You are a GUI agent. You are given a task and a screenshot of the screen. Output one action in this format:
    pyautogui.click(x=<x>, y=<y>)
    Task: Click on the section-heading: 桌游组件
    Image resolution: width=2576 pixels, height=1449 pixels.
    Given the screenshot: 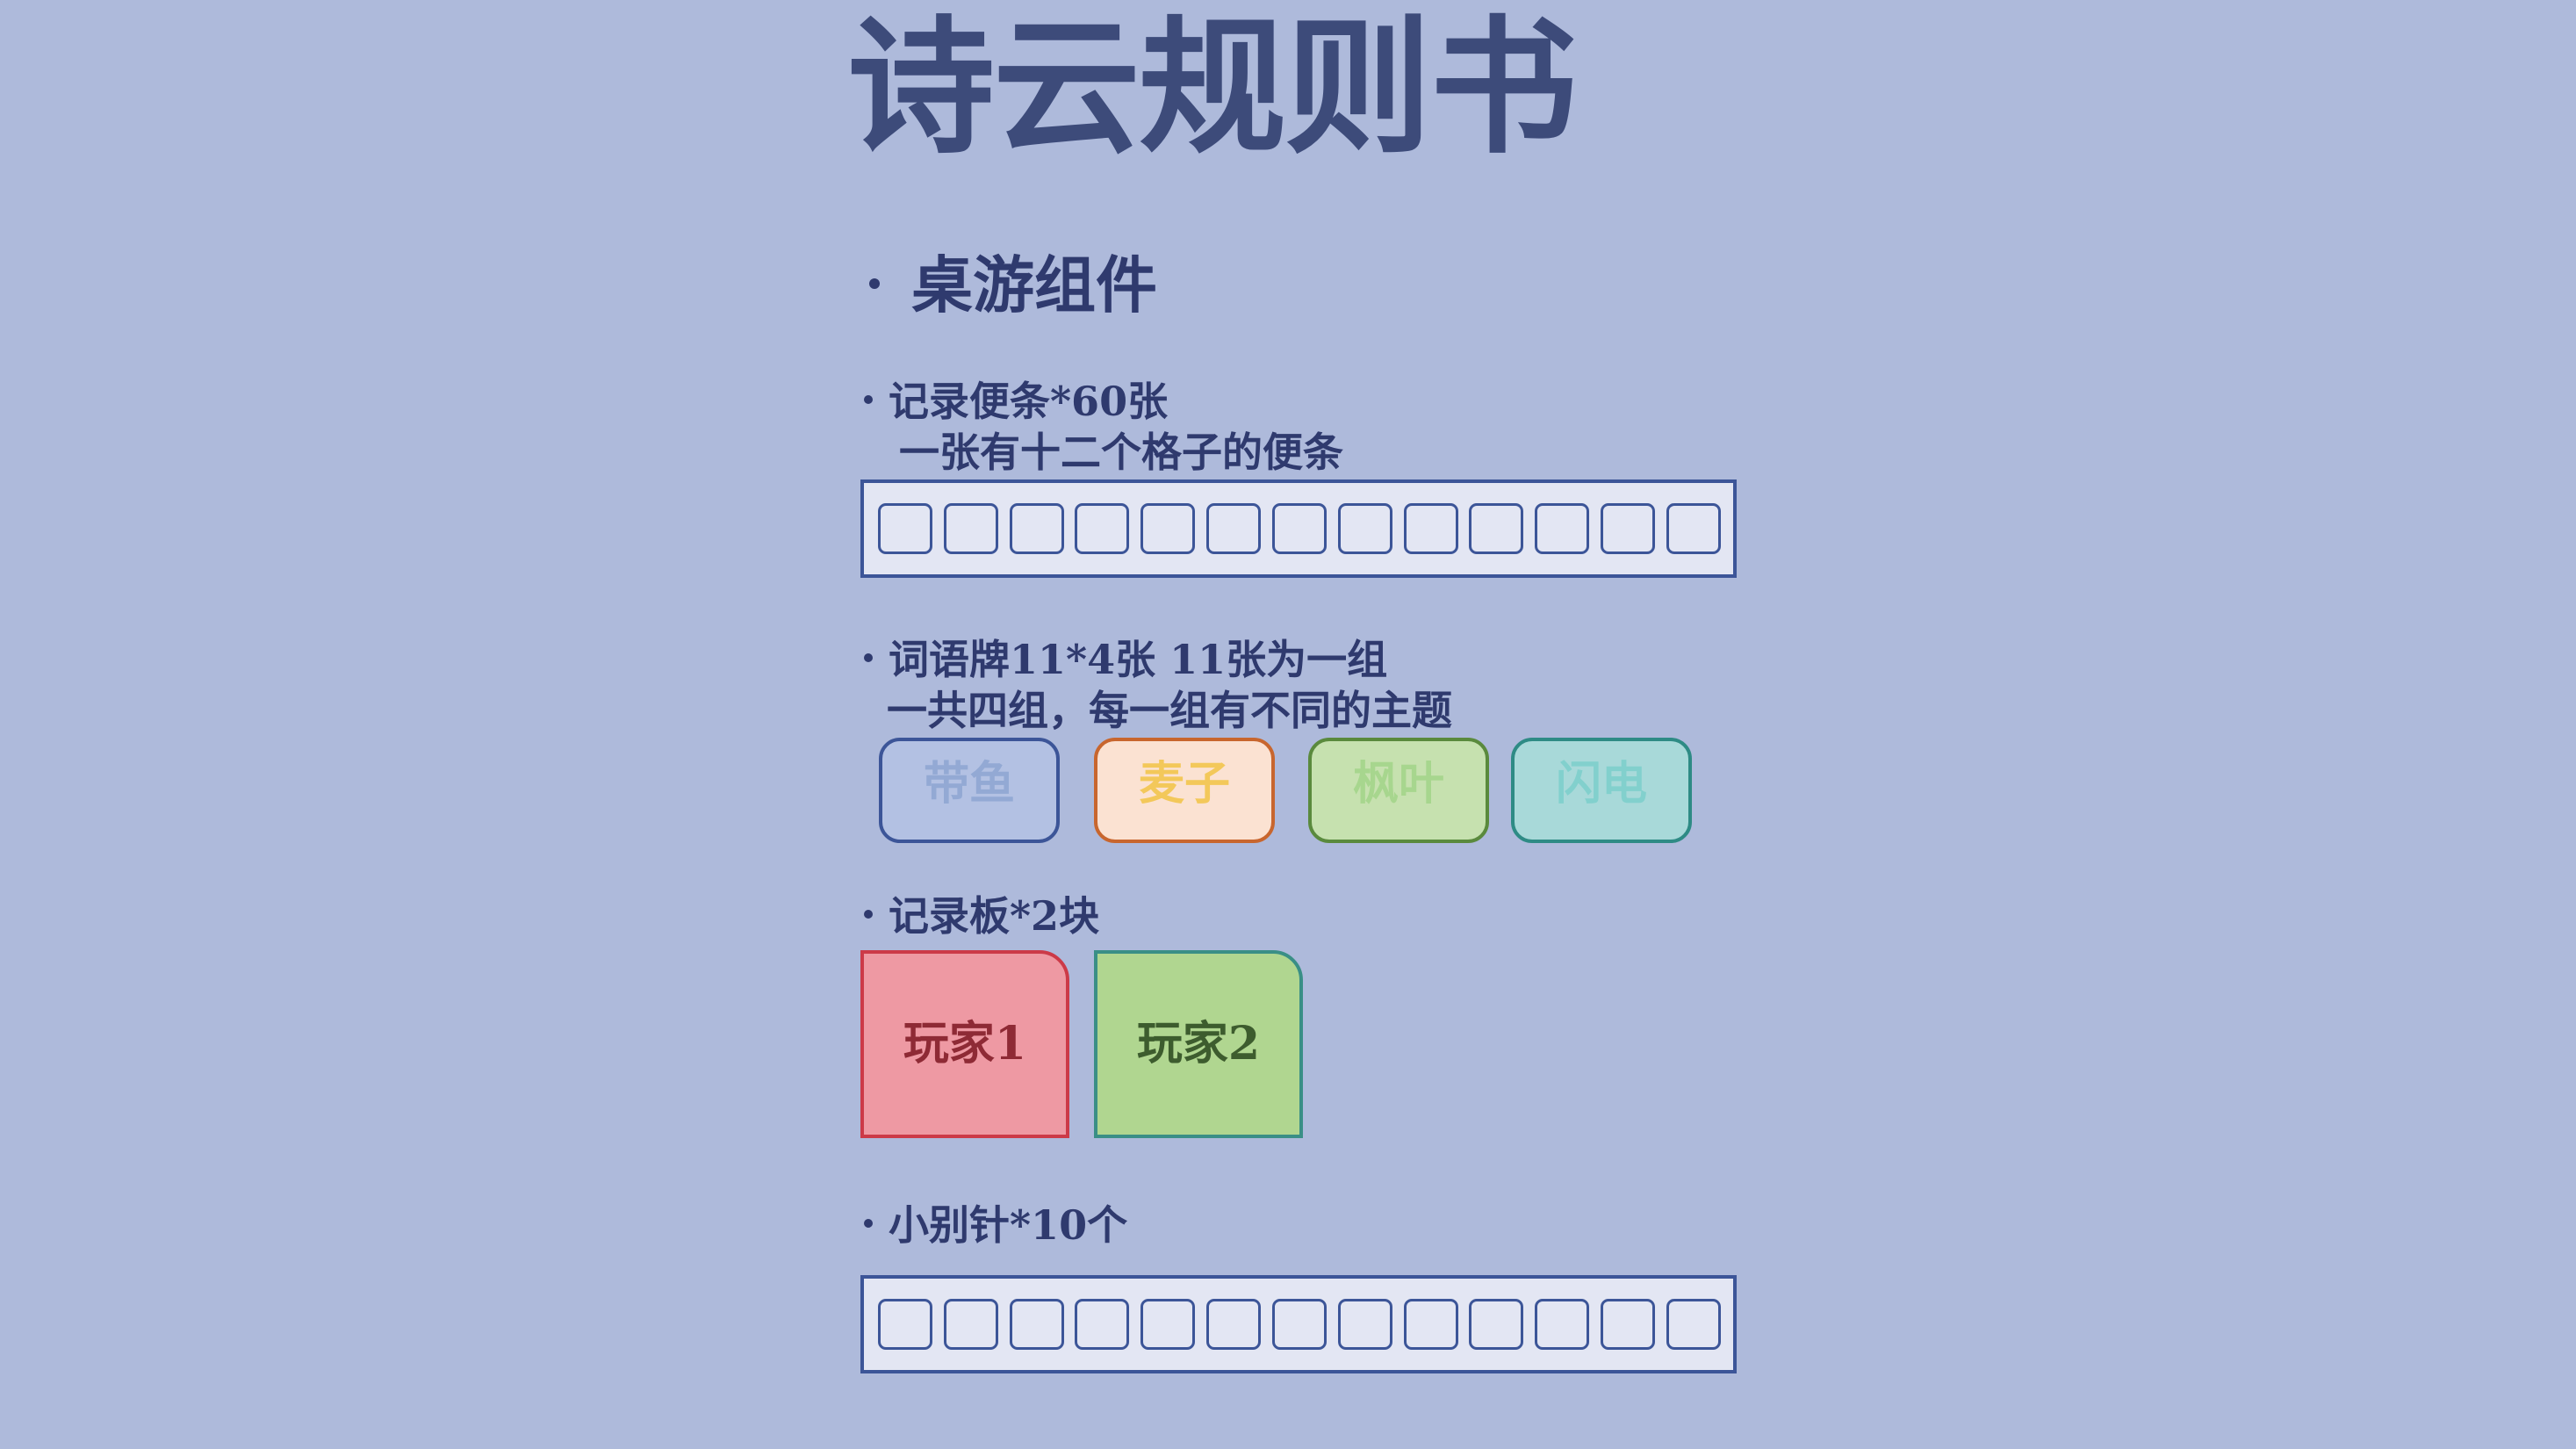 What is the action you would take?
    pyautogui.click(x=1013, y=285)
    